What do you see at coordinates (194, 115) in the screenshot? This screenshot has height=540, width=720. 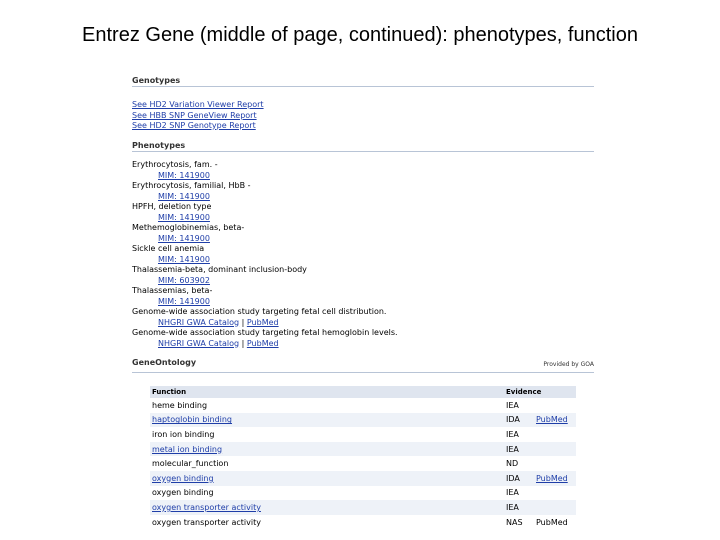 I see `genotype-report-link: See HBB SNP GeneView Report` at bounding box center [194, 115].